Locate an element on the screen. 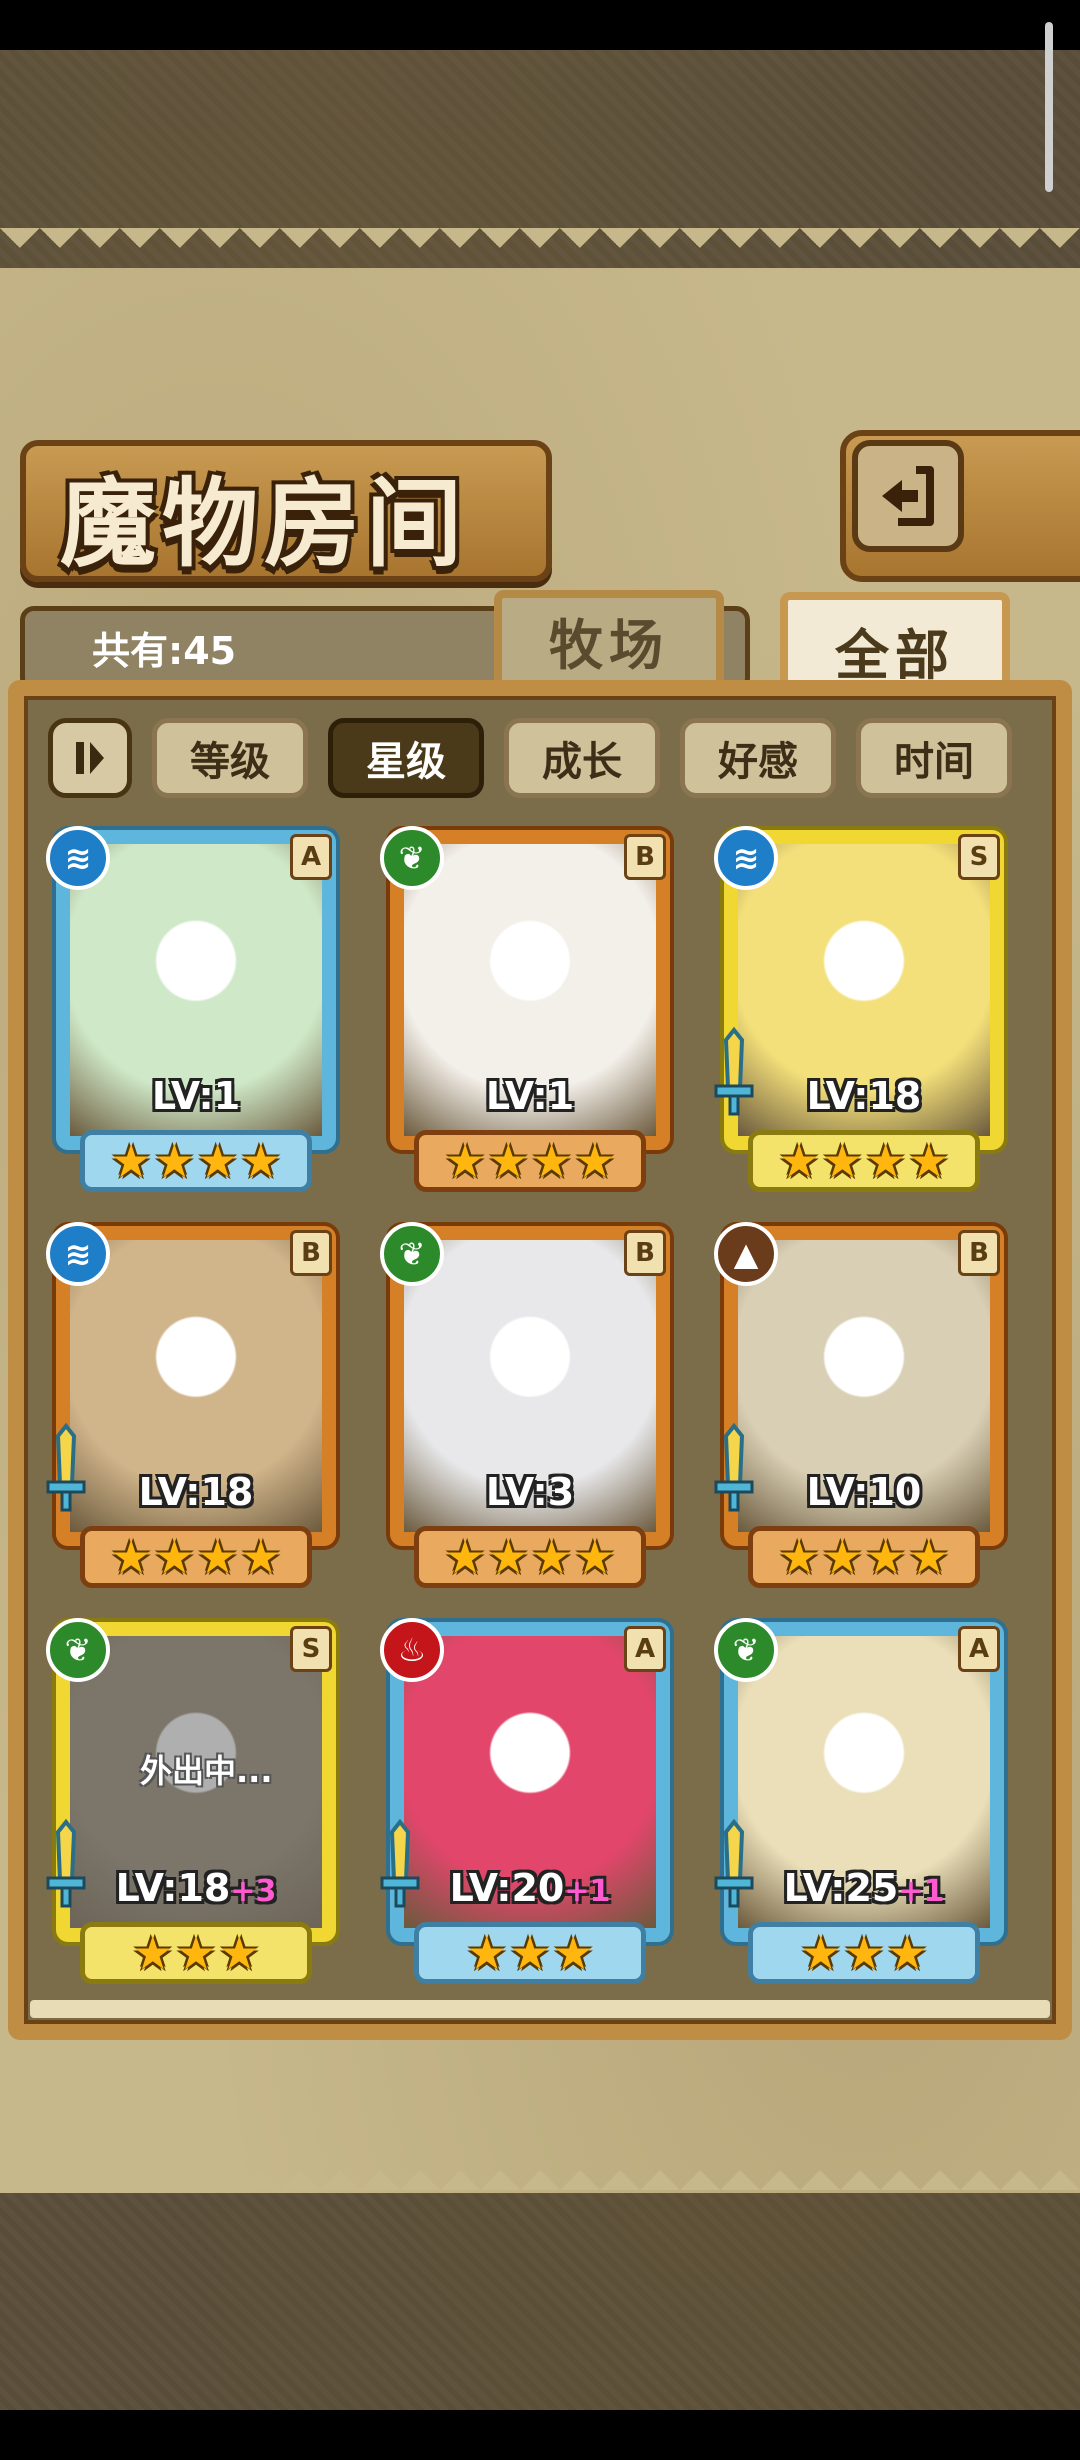 This screenshot has height=2460, width=1080. sort-growth: 成长 is located at coordinates (582, 758).